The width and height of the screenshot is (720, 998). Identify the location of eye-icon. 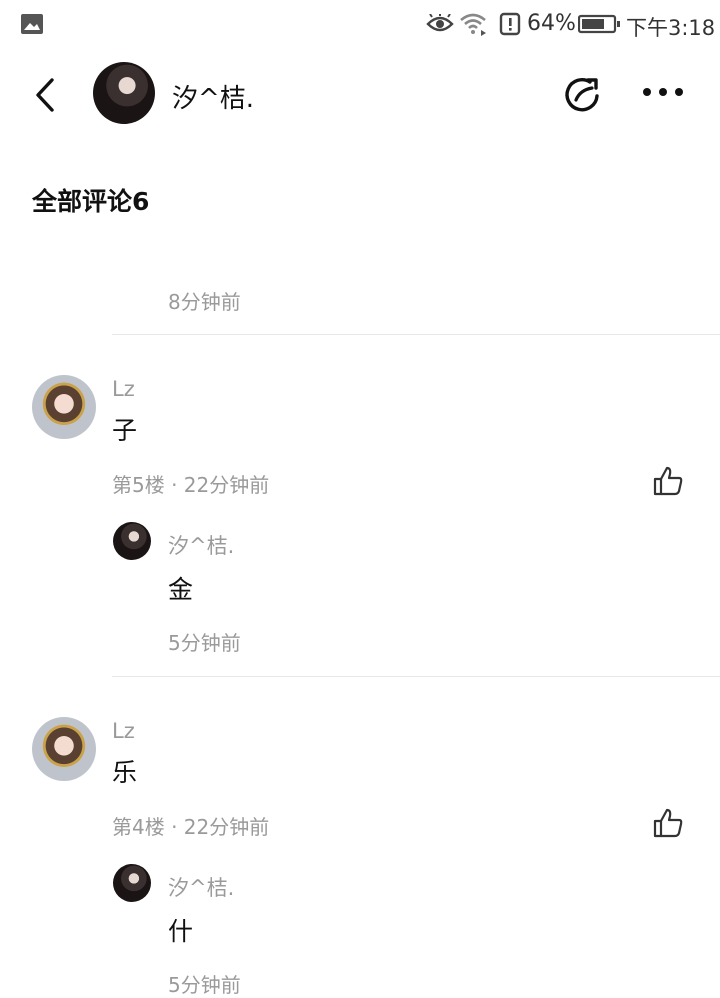
(440, 23).